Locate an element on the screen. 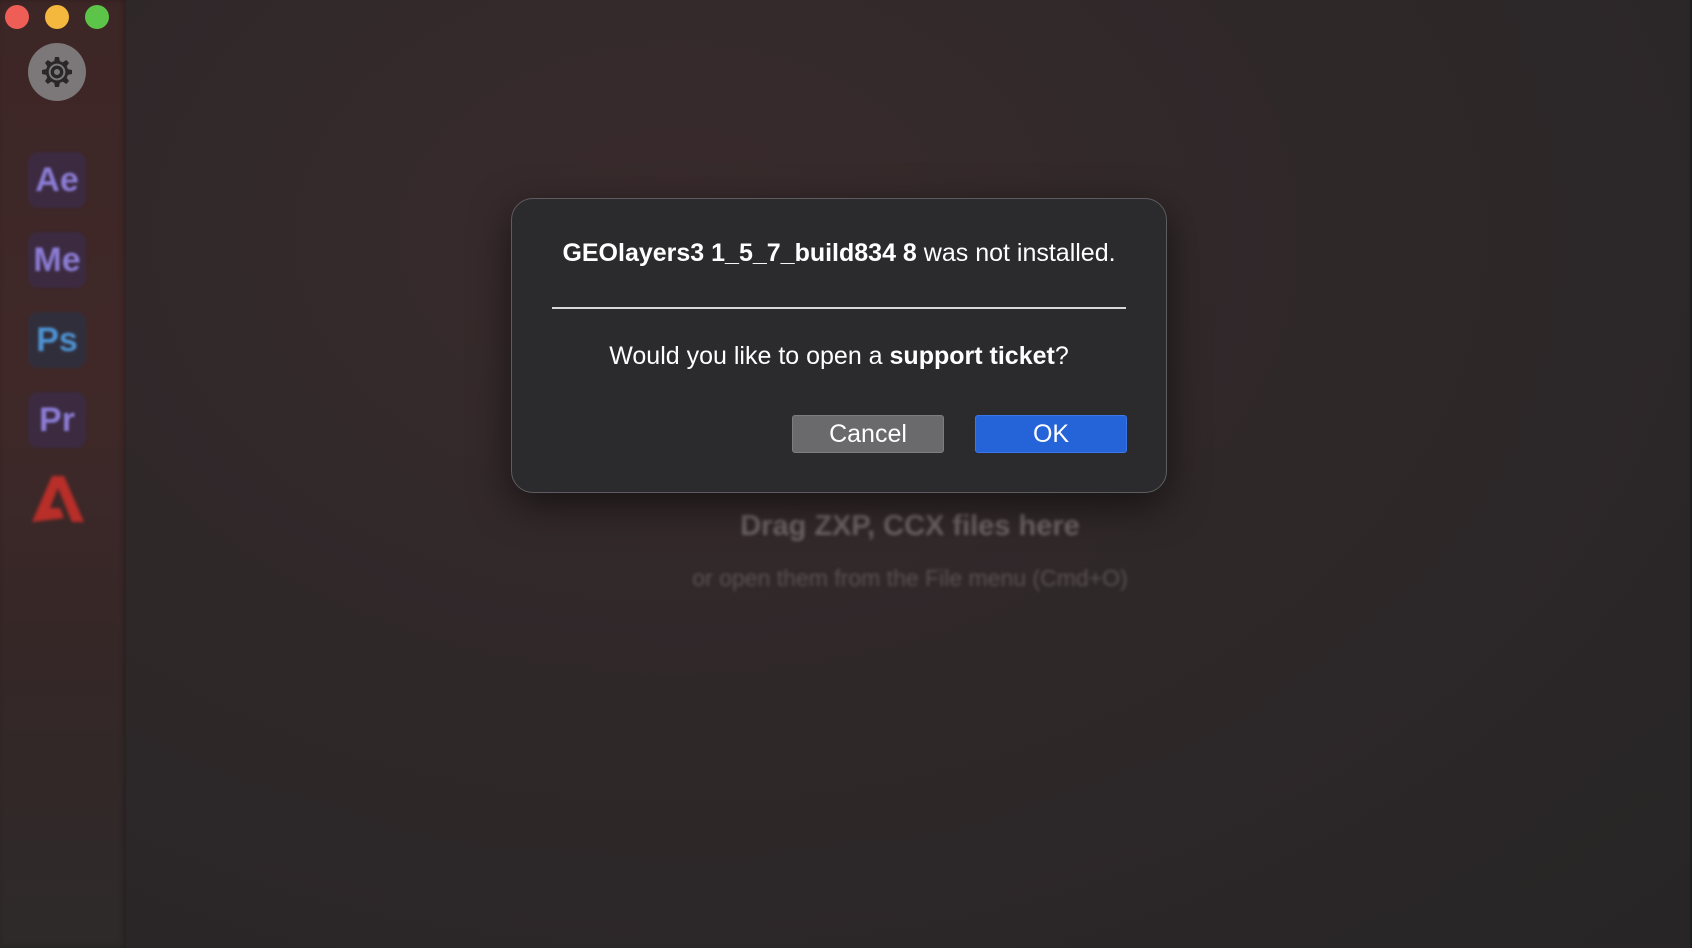 The image size is (1692, 948). dialog-title-rest: was not installed. is located at coordinates (1016, 253).